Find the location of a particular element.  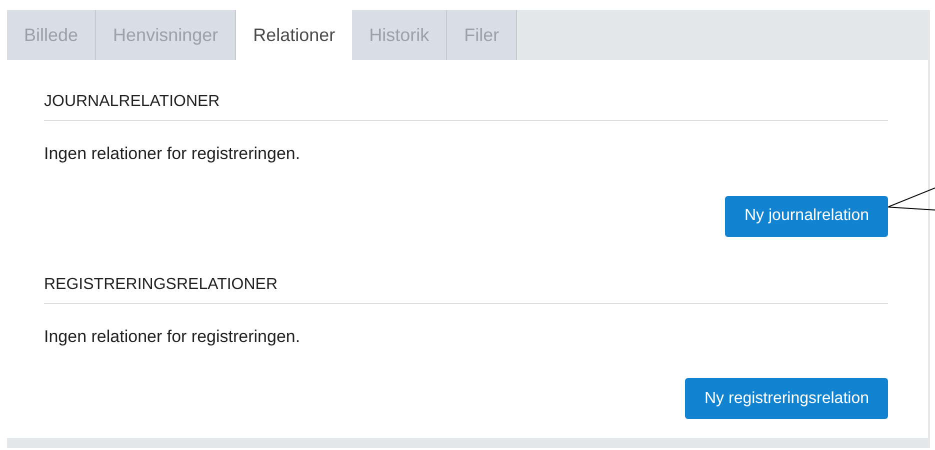

section-heading: REGISTRERINGSRELATIONER is located at coordinates (466, 288).